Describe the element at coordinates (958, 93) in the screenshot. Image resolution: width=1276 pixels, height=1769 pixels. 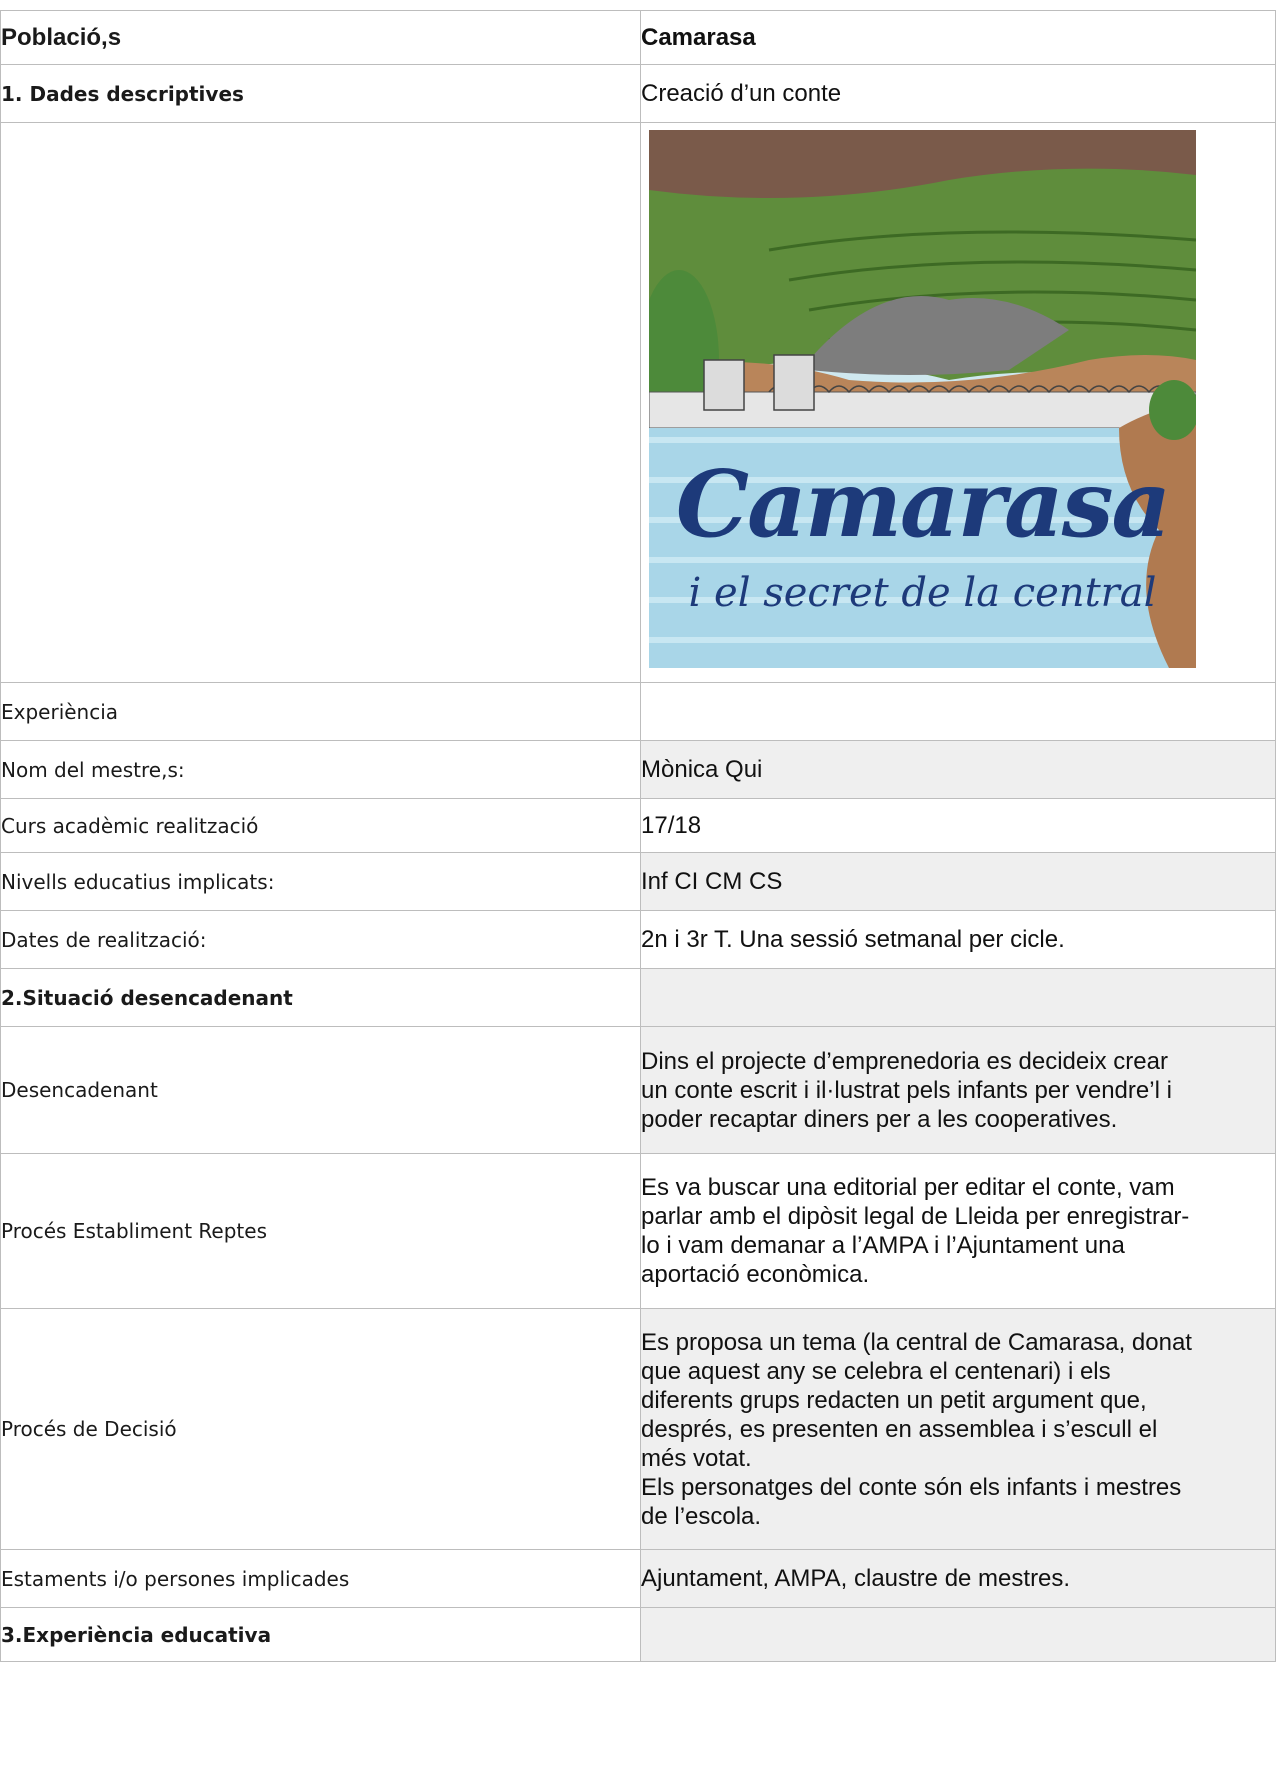
I see `descriptive-value: Creació d’un conte` at that location.